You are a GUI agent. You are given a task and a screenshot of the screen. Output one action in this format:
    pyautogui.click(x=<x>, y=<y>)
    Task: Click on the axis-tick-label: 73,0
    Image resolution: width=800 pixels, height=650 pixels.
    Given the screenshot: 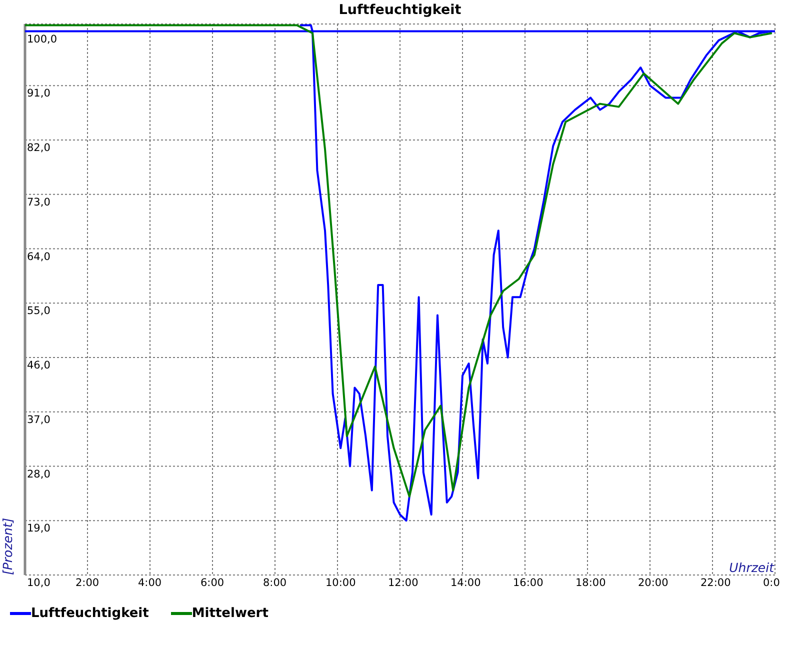 What is the action you would take?
    pyautogui.click(x=38, y=202)
    